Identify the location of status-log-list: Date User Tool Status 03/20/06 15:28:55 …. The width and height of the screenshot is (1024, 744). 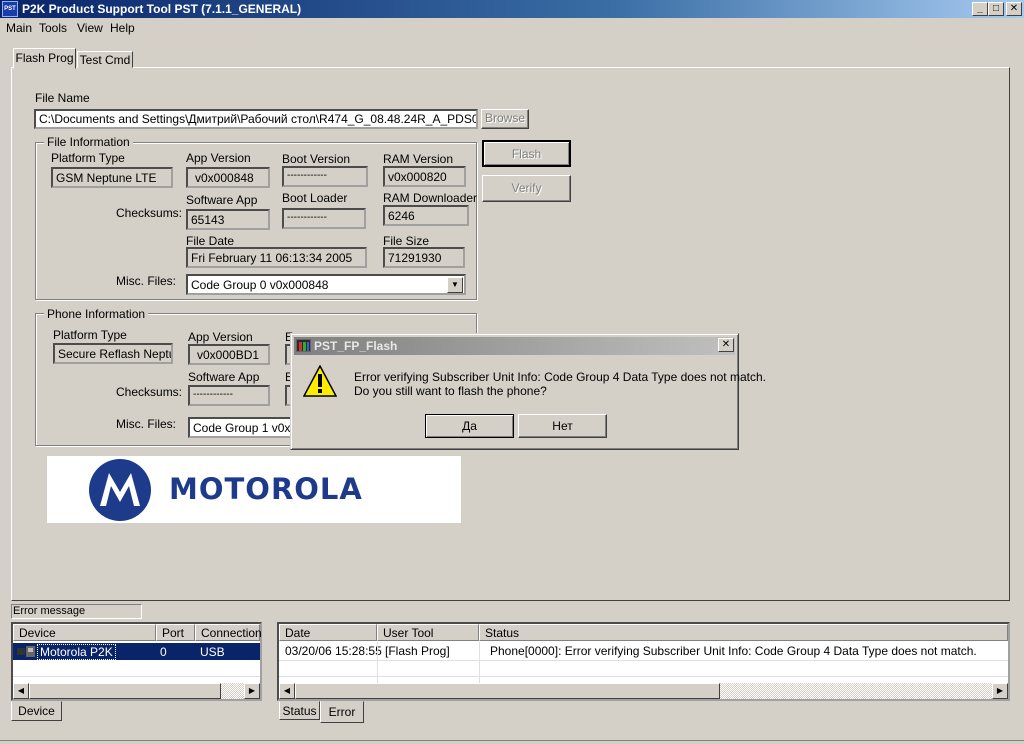
(643, 661).